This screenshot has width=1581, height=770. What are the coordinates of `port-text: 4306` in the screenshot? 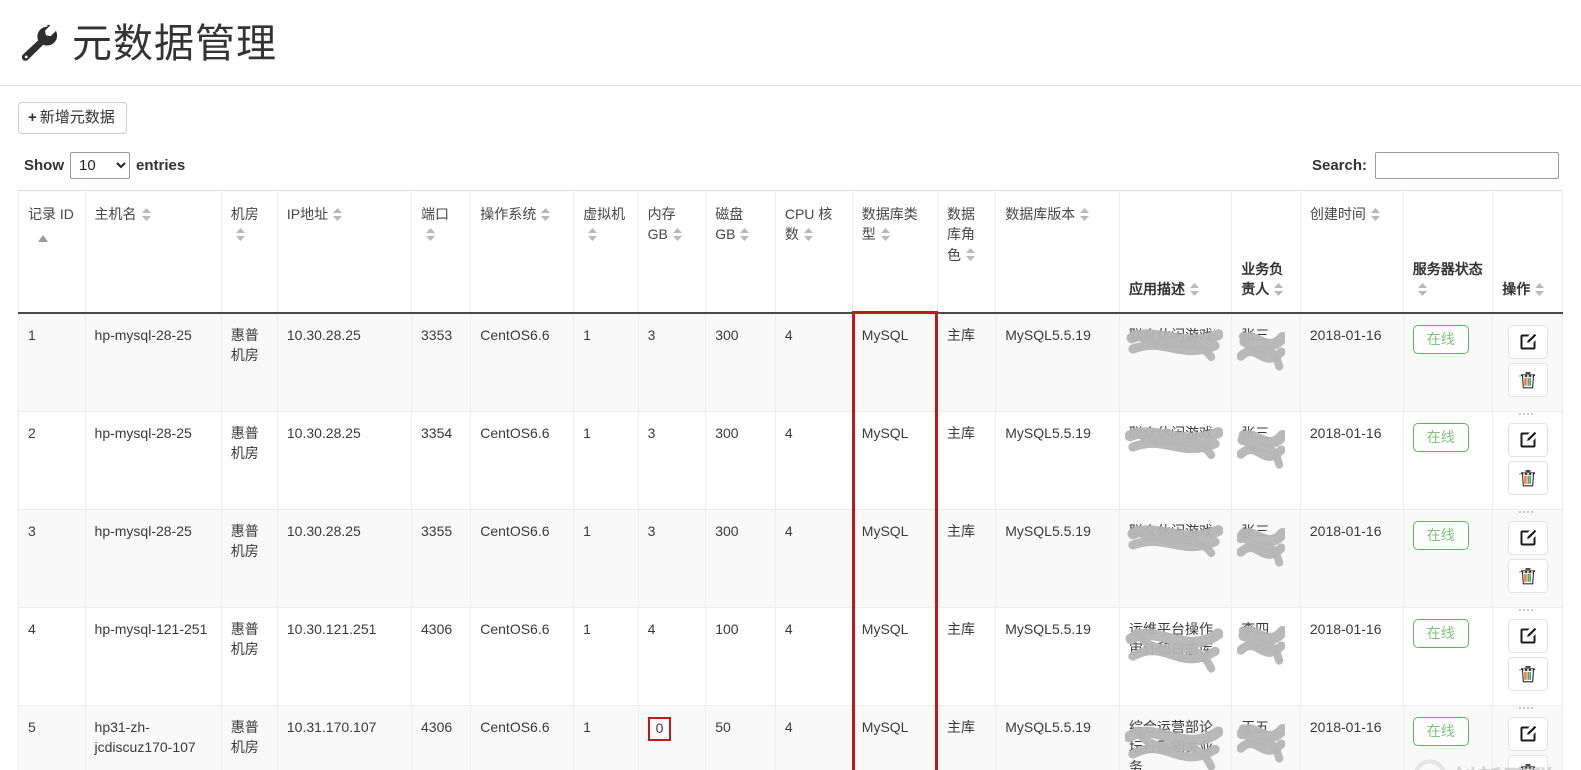 It's located at (437, 628).